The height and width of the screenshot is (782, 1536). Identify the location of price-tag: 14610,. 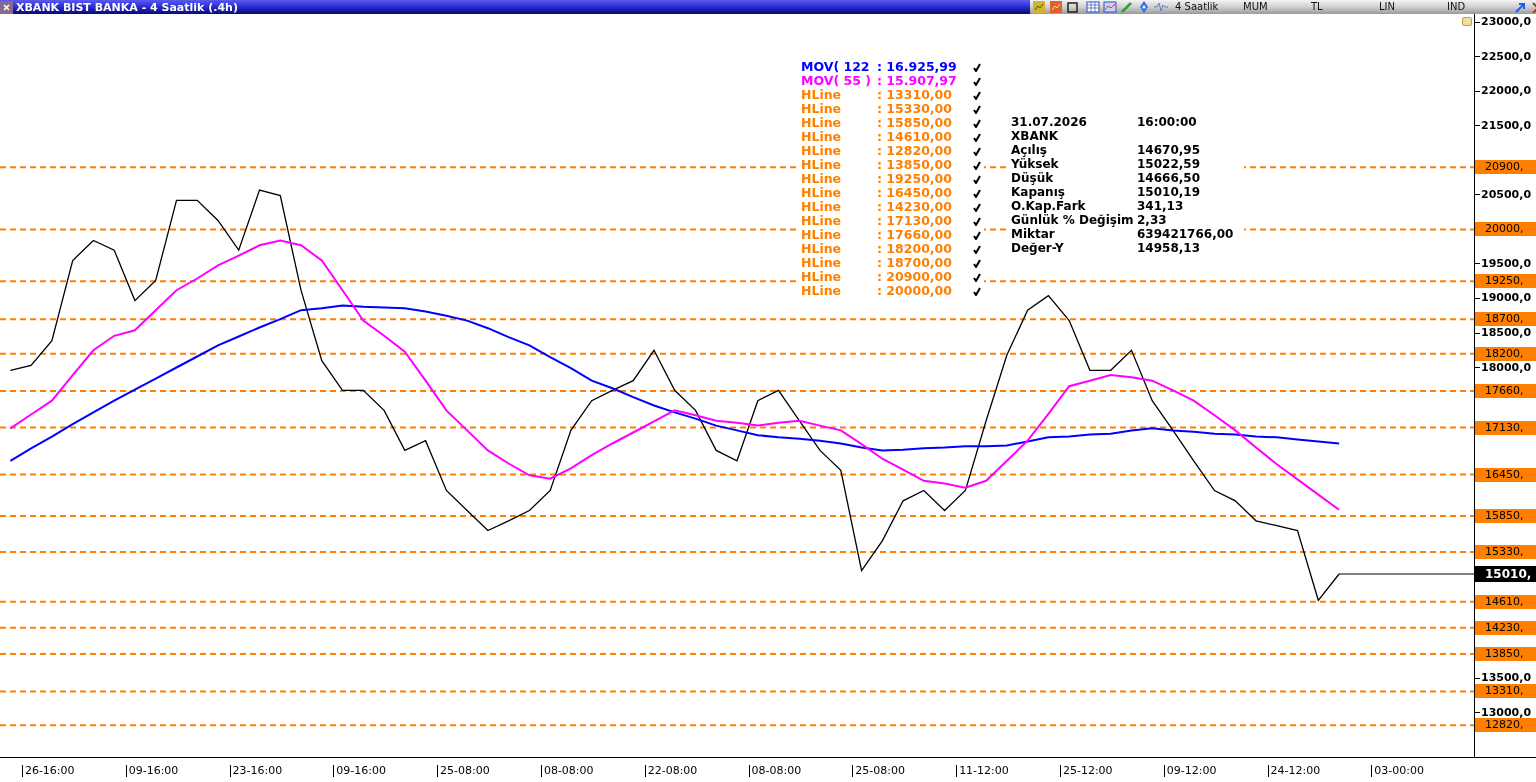
(1505, 601).